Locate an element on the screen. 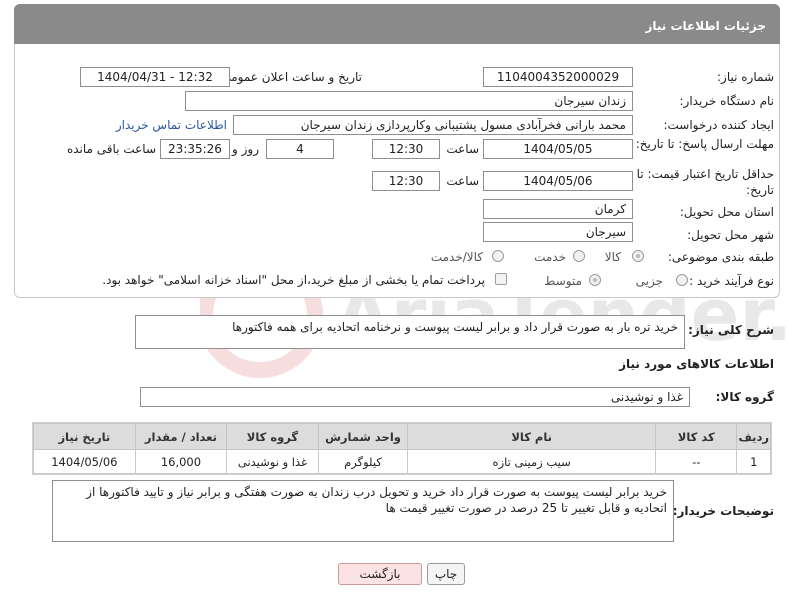 The height and width of the screenshot is (598, 788). process-option-medium: متوسط is located at coordinates (563, 281).